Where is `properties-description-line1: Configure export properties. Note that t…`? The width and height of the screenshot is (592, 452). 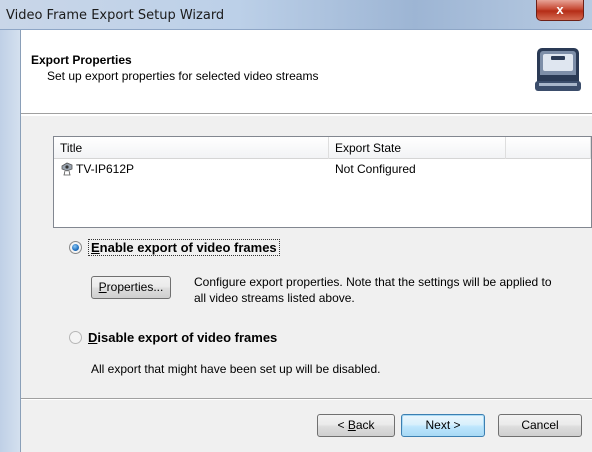
properties-description-line1: Configure export properties. Note that t… is located at coordinates (373, 282).